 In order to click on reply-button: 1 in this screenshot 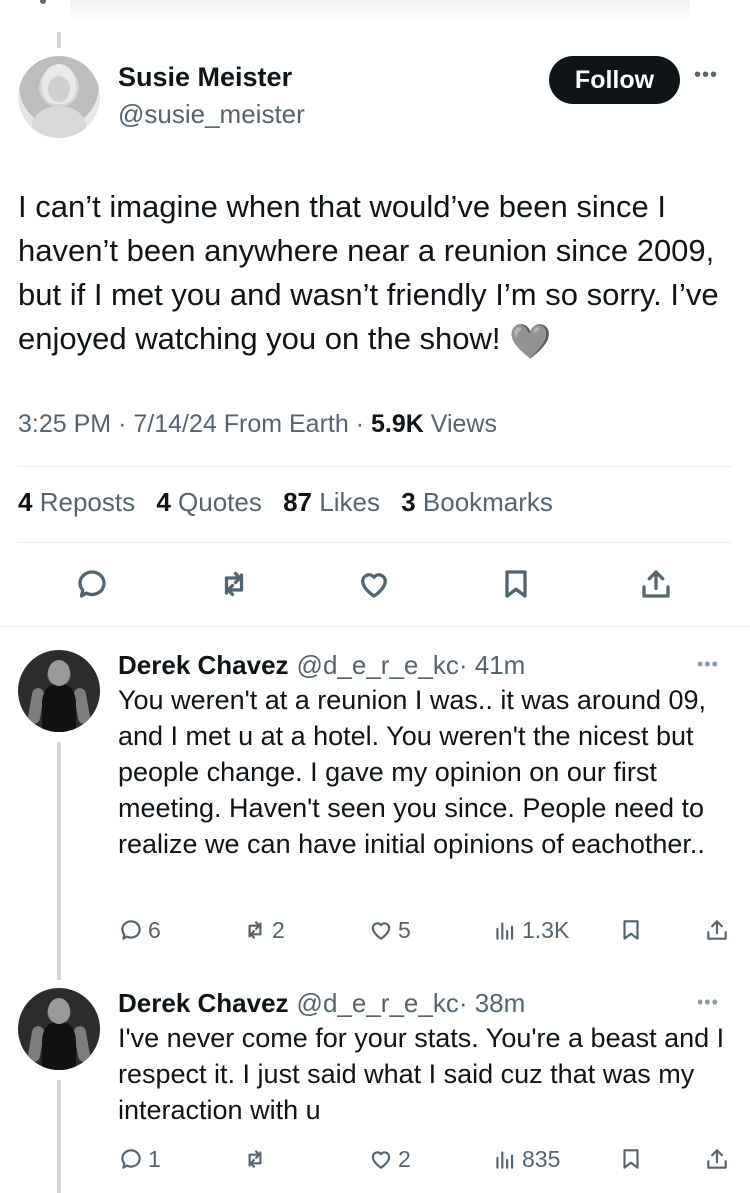, I will do `click(139, 1159)`.